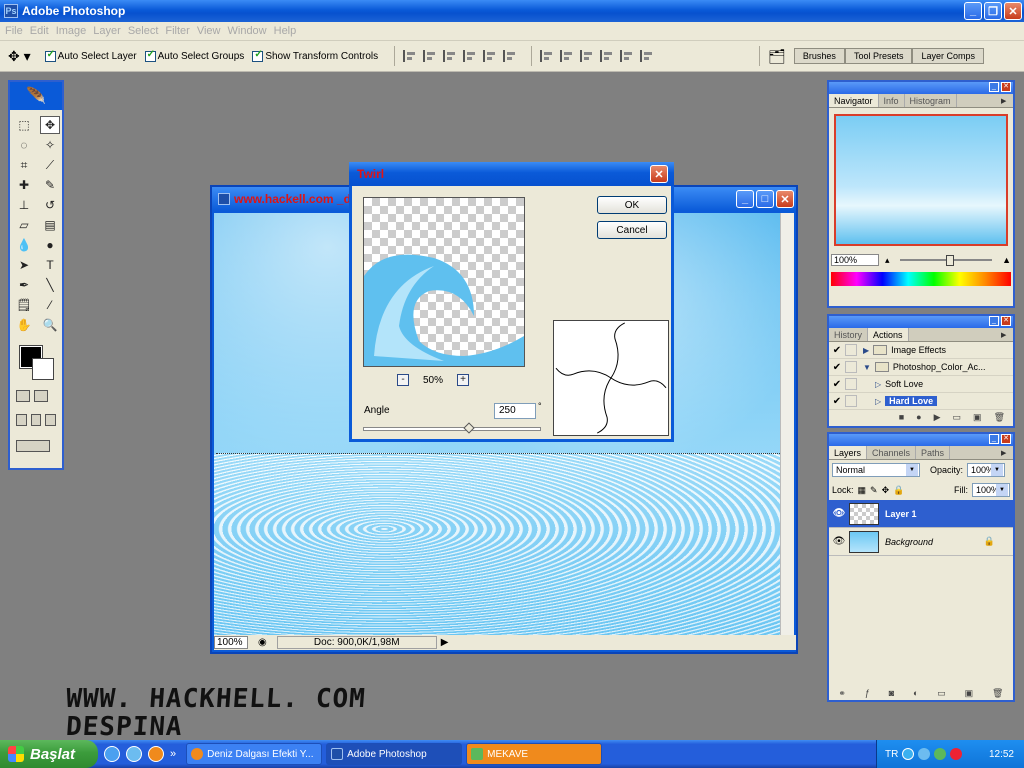 The height and width of the screenshot is (768, 1024). What do you see at coordinates (567, 56) in the screenshot?
I see `distribute-vcenter-icon` at bounding box center [567, 56].